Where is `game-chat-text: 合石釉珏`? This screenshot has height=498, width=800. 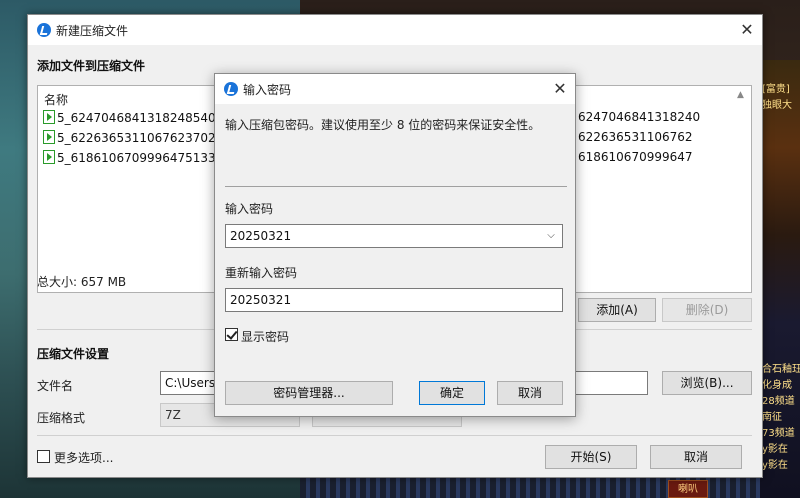
game-chat-text: 合石釉珏 is located at coordinates (781, 369).